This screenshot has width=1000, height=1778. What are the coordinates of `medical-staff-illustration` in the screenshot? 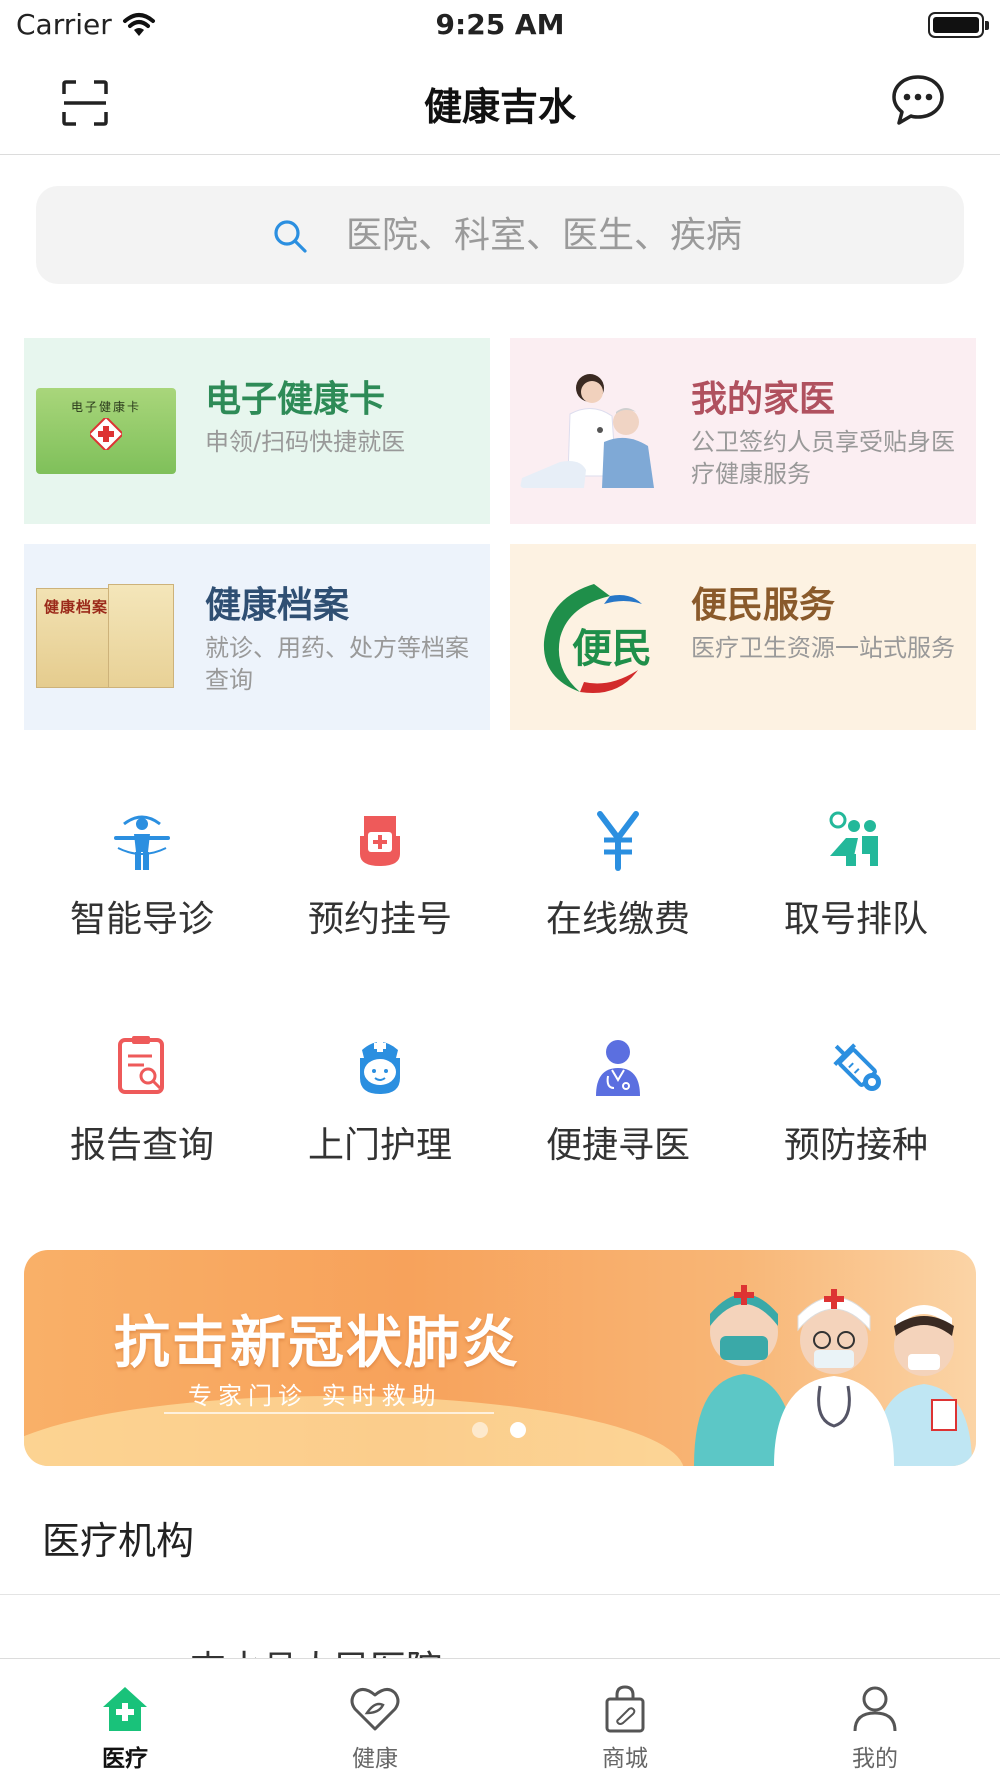 It's located at (833, 1375).